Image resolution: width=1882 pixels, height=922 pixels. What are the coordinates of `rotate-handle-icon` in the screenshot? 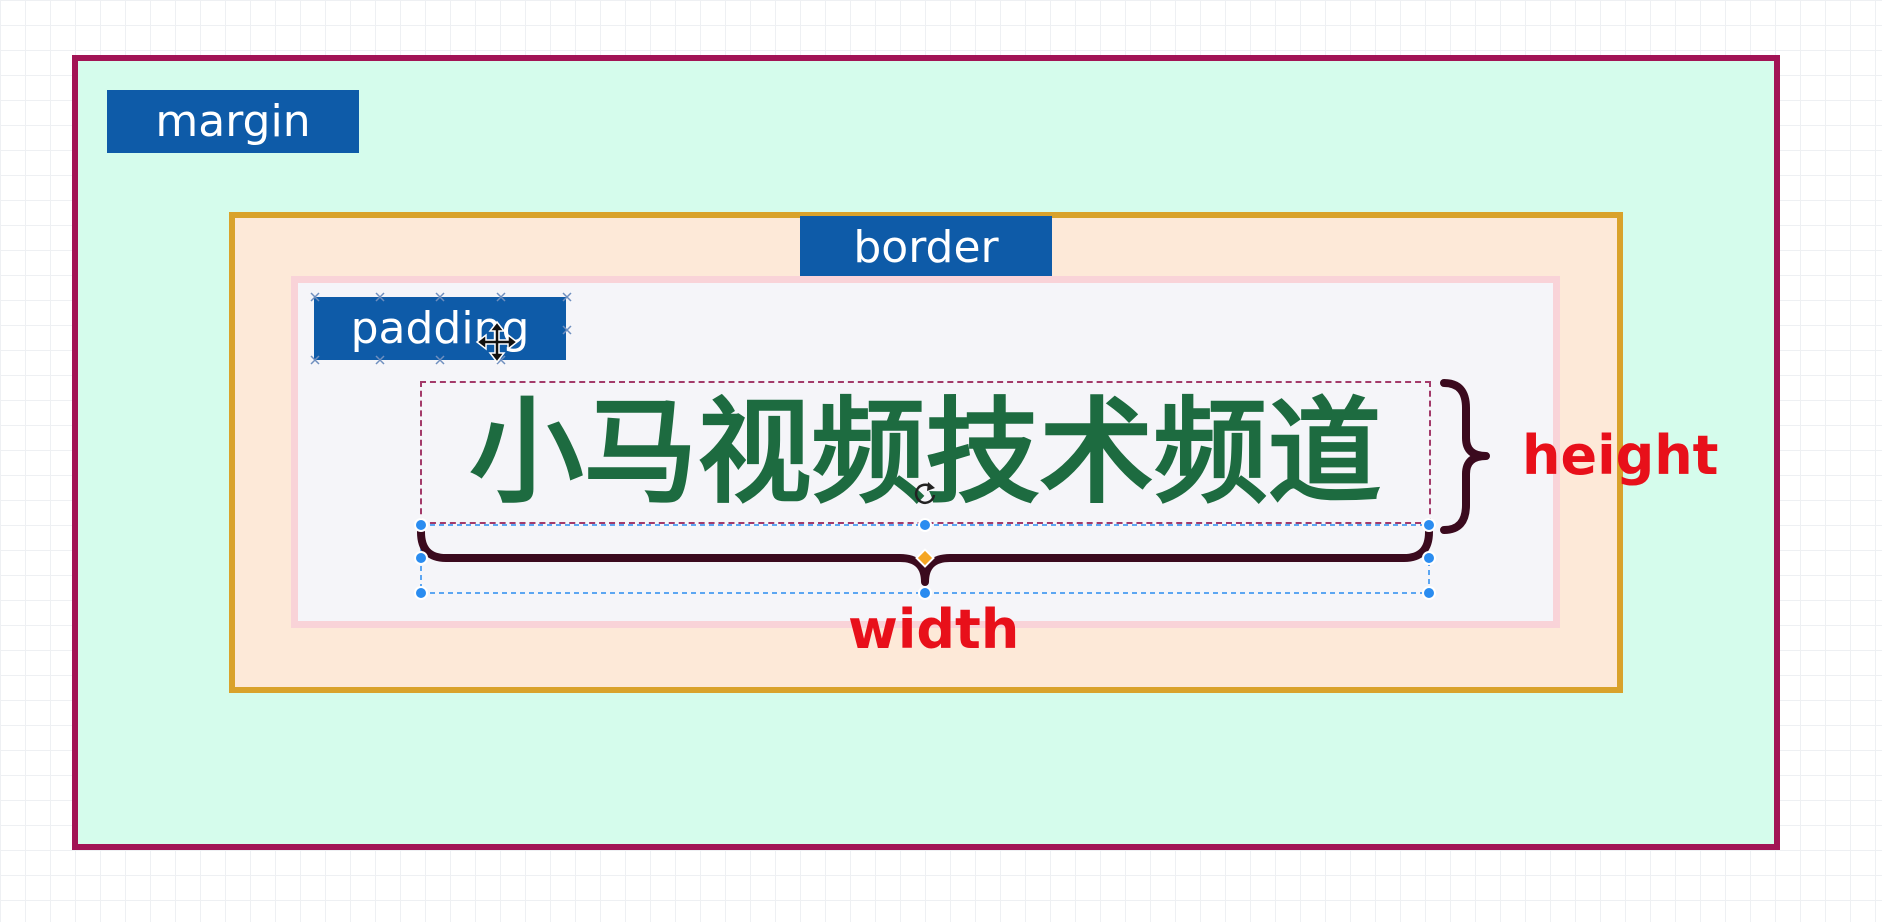 It's located at (925, 493).